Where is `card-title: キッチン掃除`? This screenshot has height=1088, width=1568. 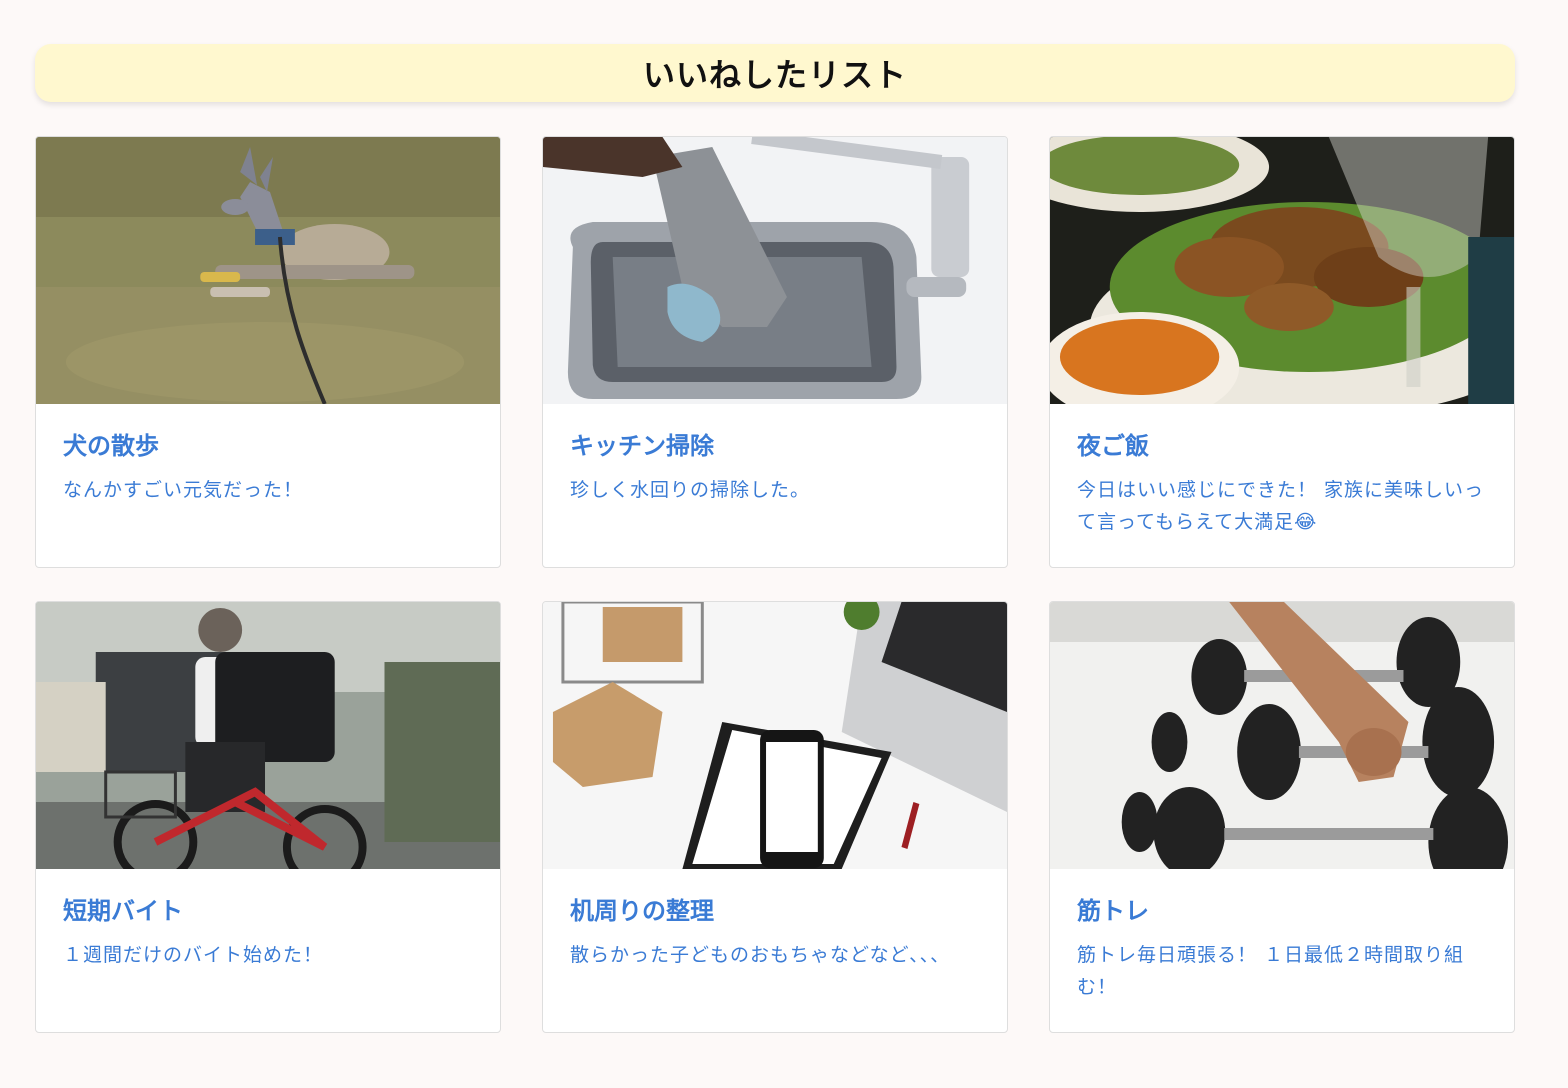
card-title: キッチン掃除 is located at coordinates (642, 446).